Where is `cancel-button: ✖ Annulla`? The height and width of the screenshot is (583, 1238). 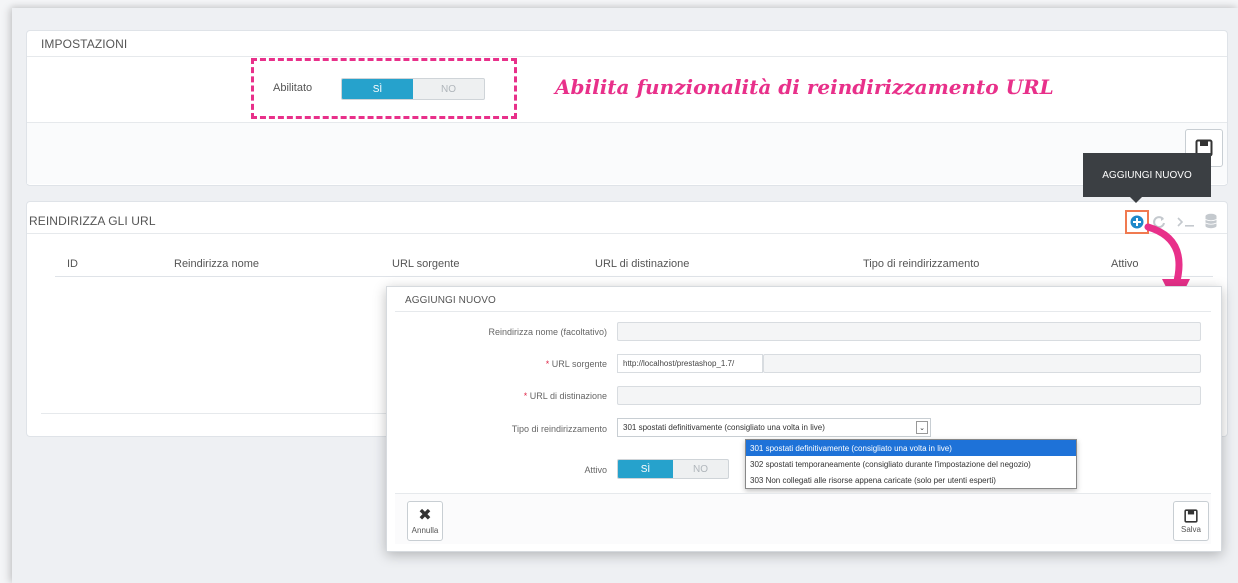 cancel-button: ✖ Annulla is located at coordinates (425, 521).